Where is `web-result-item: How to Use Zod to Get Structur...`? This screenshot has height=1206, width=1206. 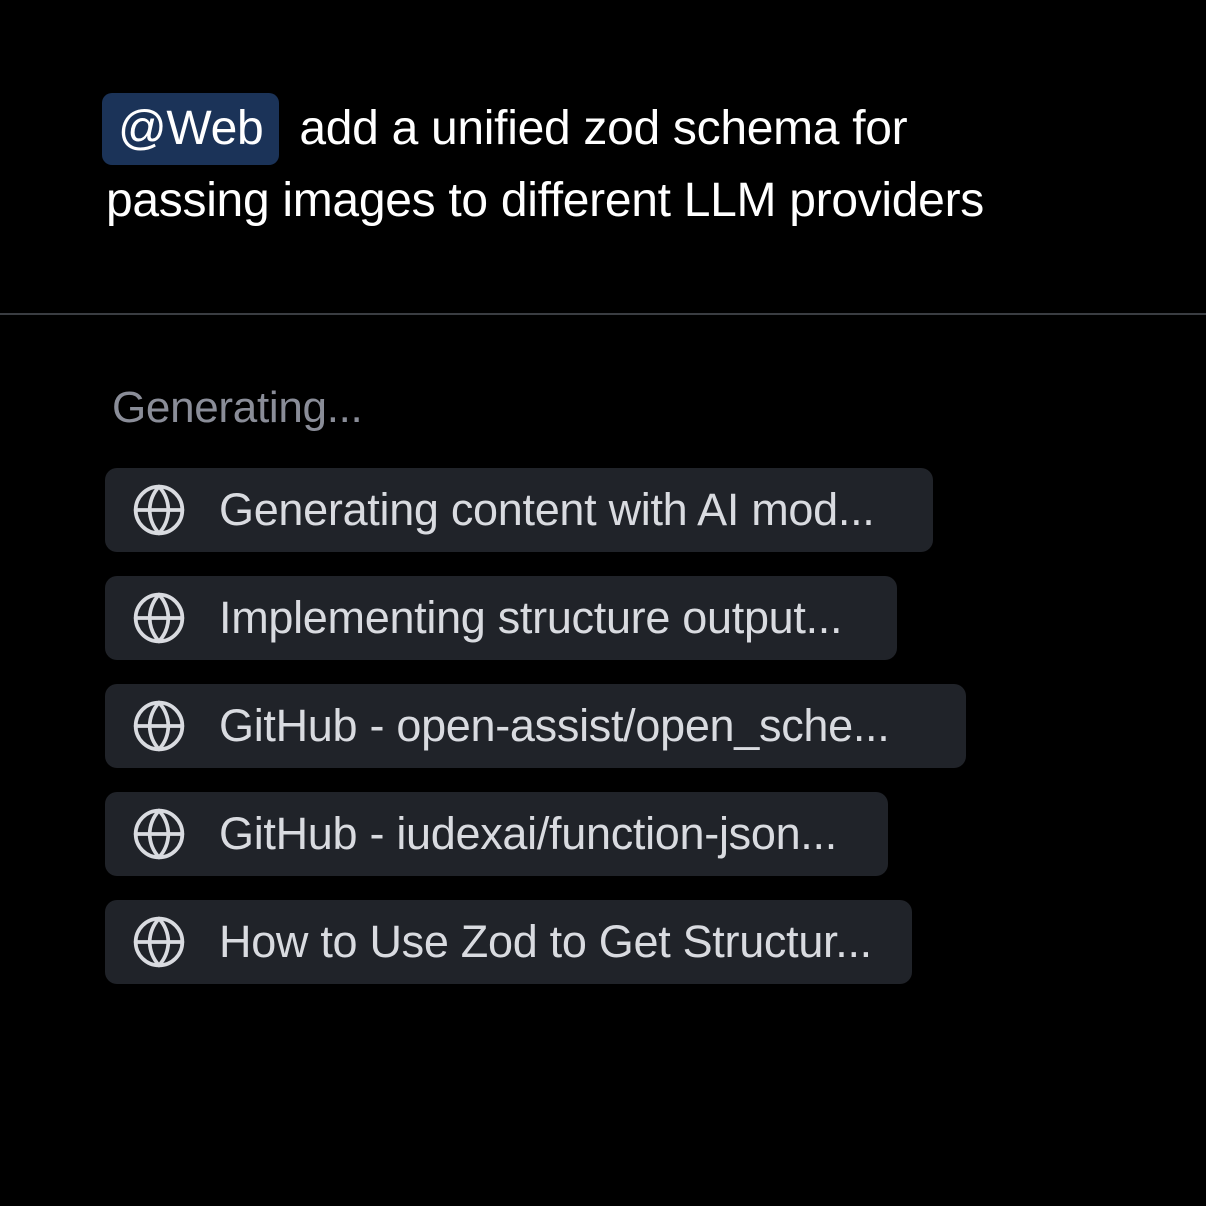 web-result-item: How to Use Zod to Get Structur... is located at coordinates (508, 942).